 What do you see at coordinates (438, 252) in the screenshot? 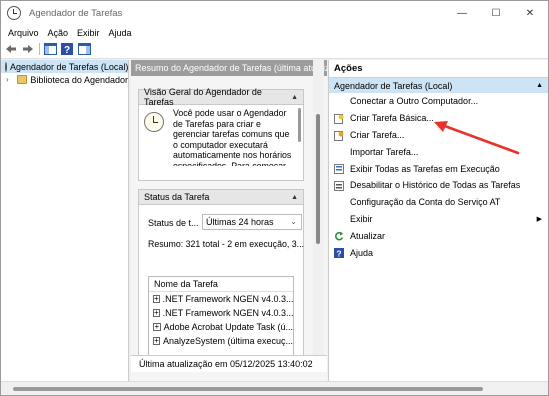
I see `action-help: ? Ajuda` at bounding box center [438, 252].